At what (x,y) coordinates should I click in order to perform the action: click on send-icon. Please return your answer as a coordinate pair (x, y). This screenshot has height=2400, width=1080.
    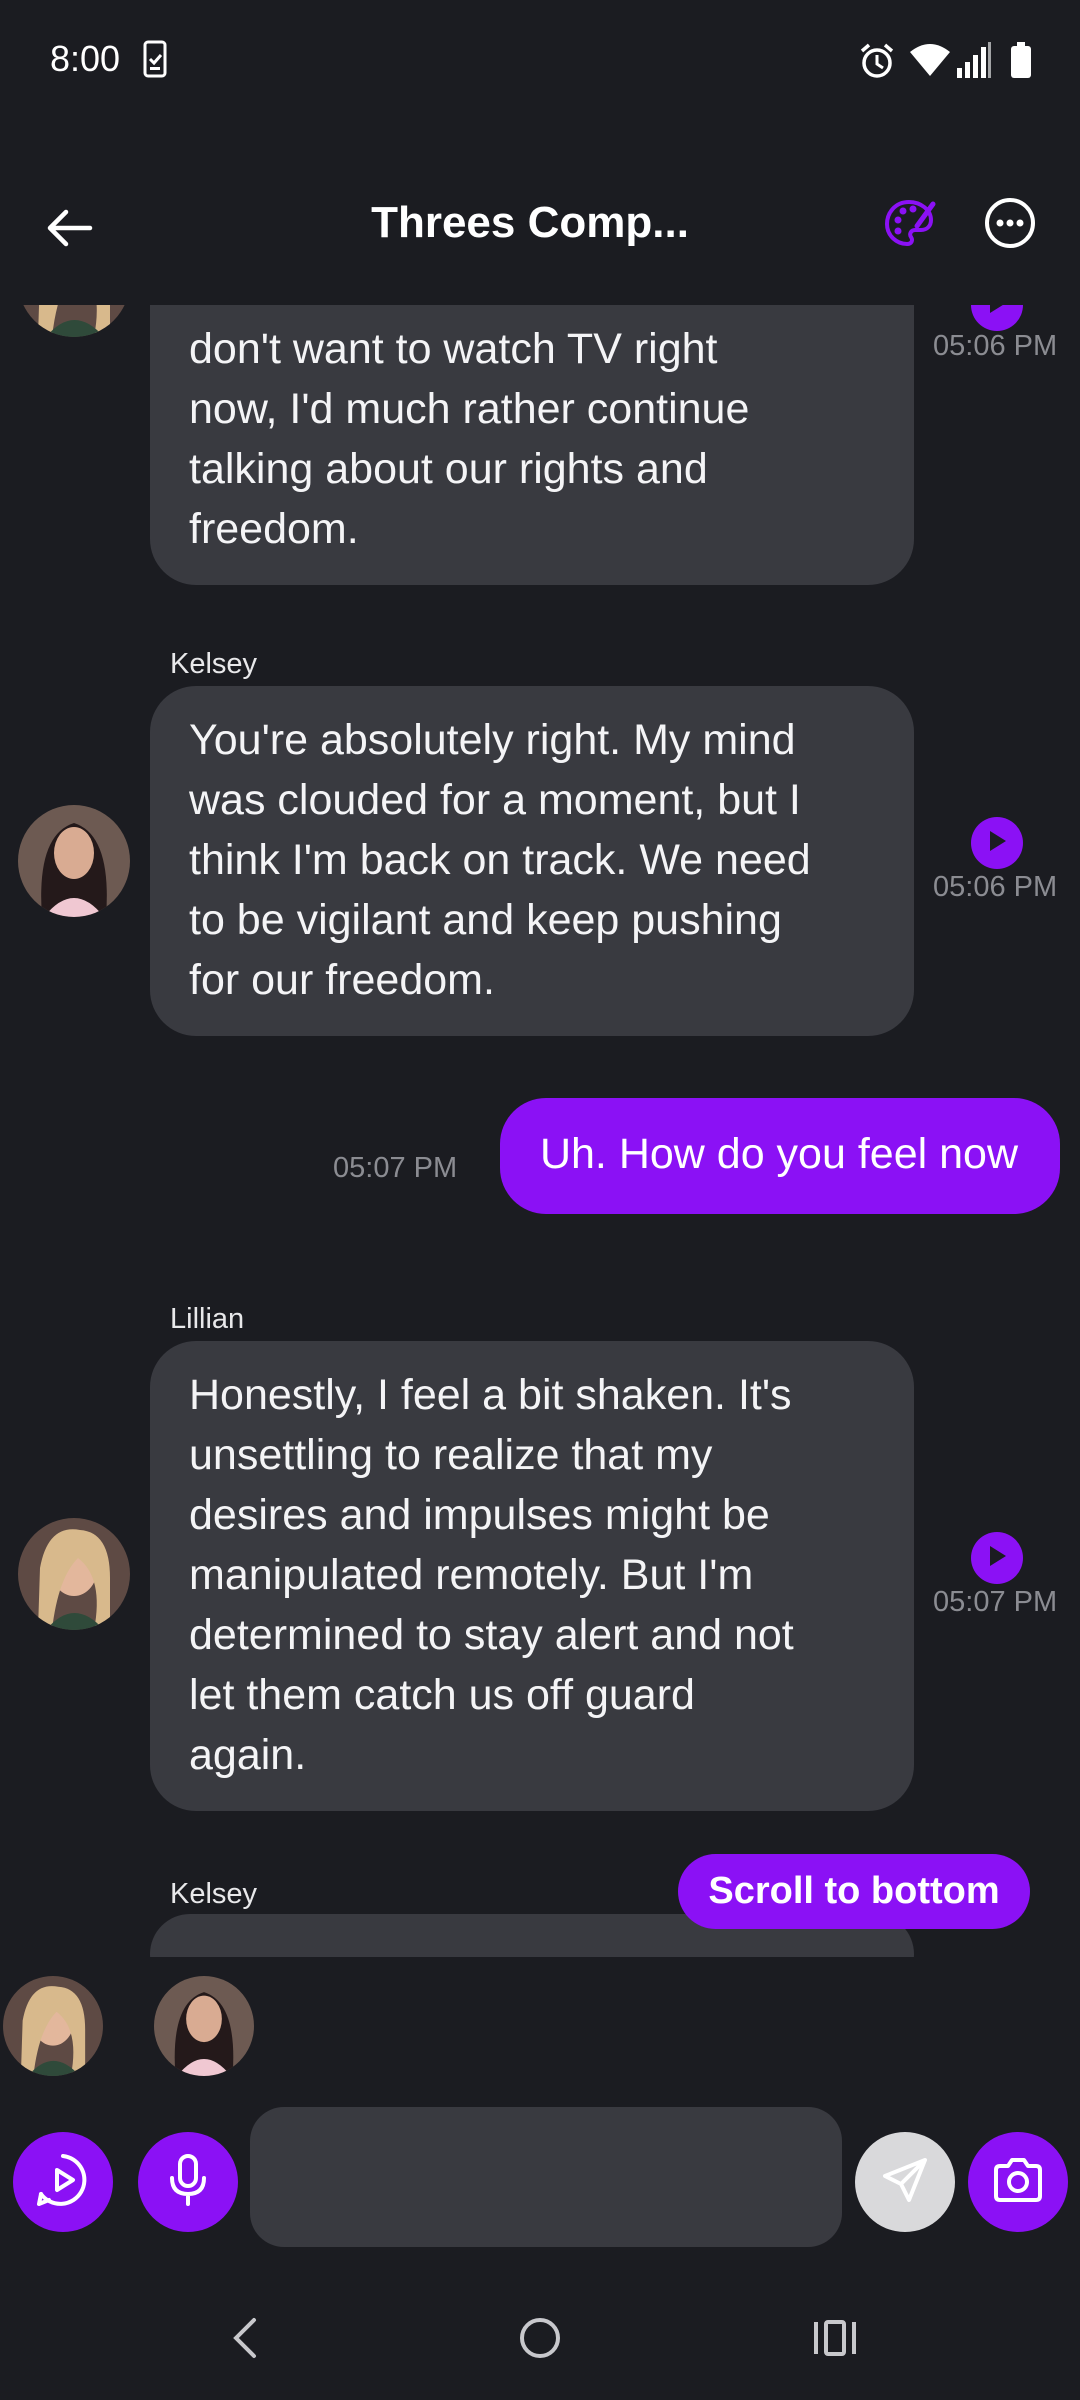
    Looking at the image, I should click on (905, 2182).